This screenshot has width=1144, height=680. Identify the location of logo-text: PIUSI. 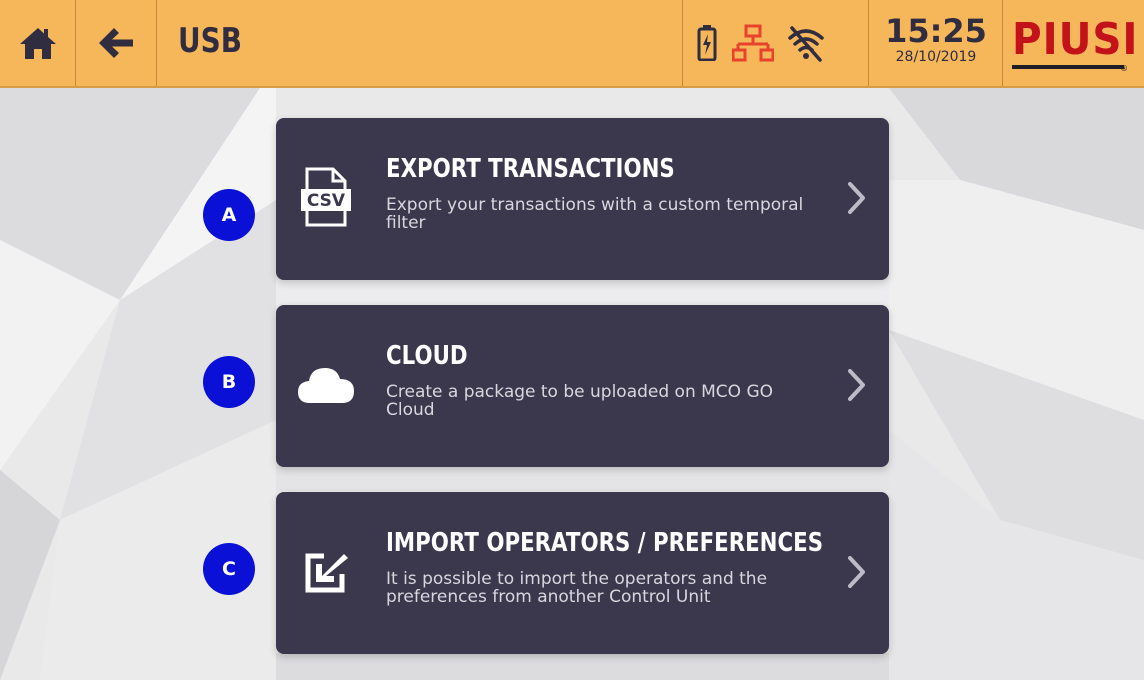
(1075, 39).